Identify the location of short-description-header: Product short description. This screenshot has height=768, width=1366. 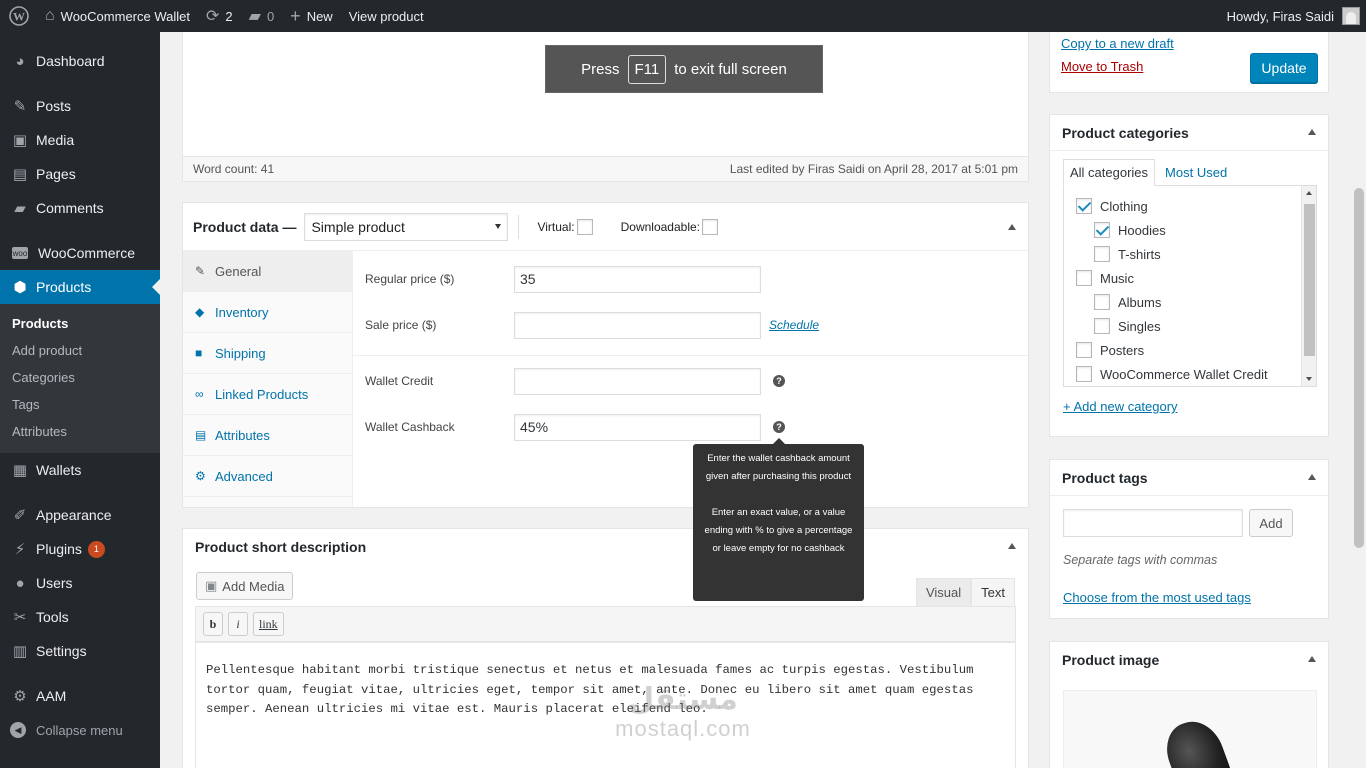
(605, 547).